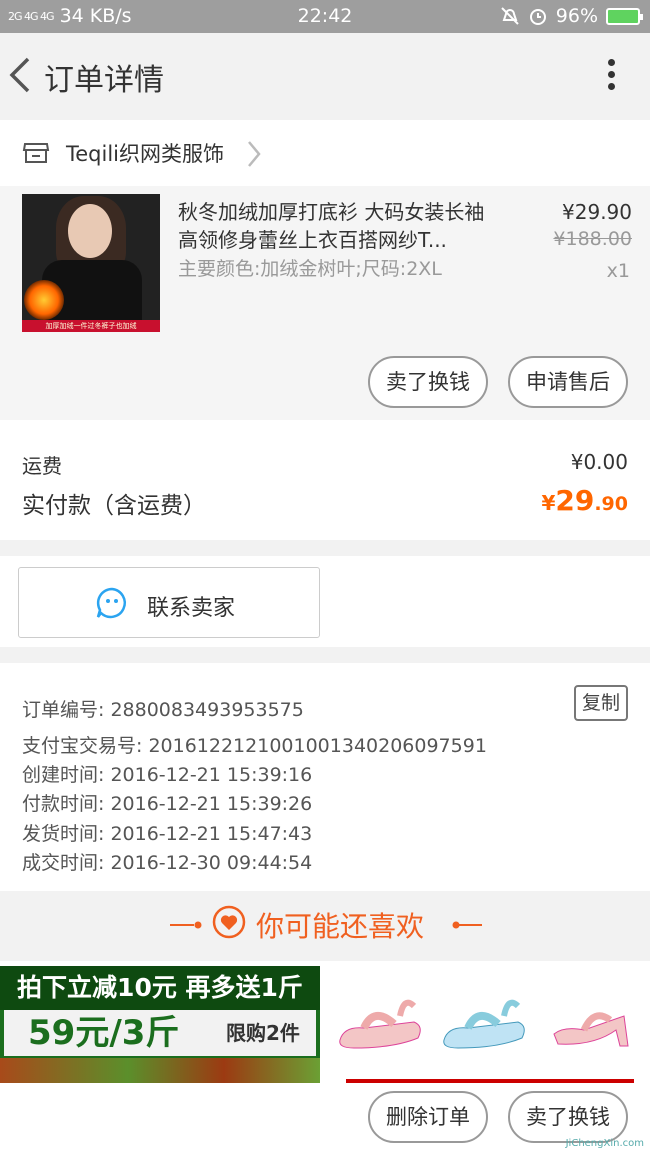 Image resolution: width=650 pixels, height=1155 pixels. I want to click on paid-currency: ¥, so click(548, 503).